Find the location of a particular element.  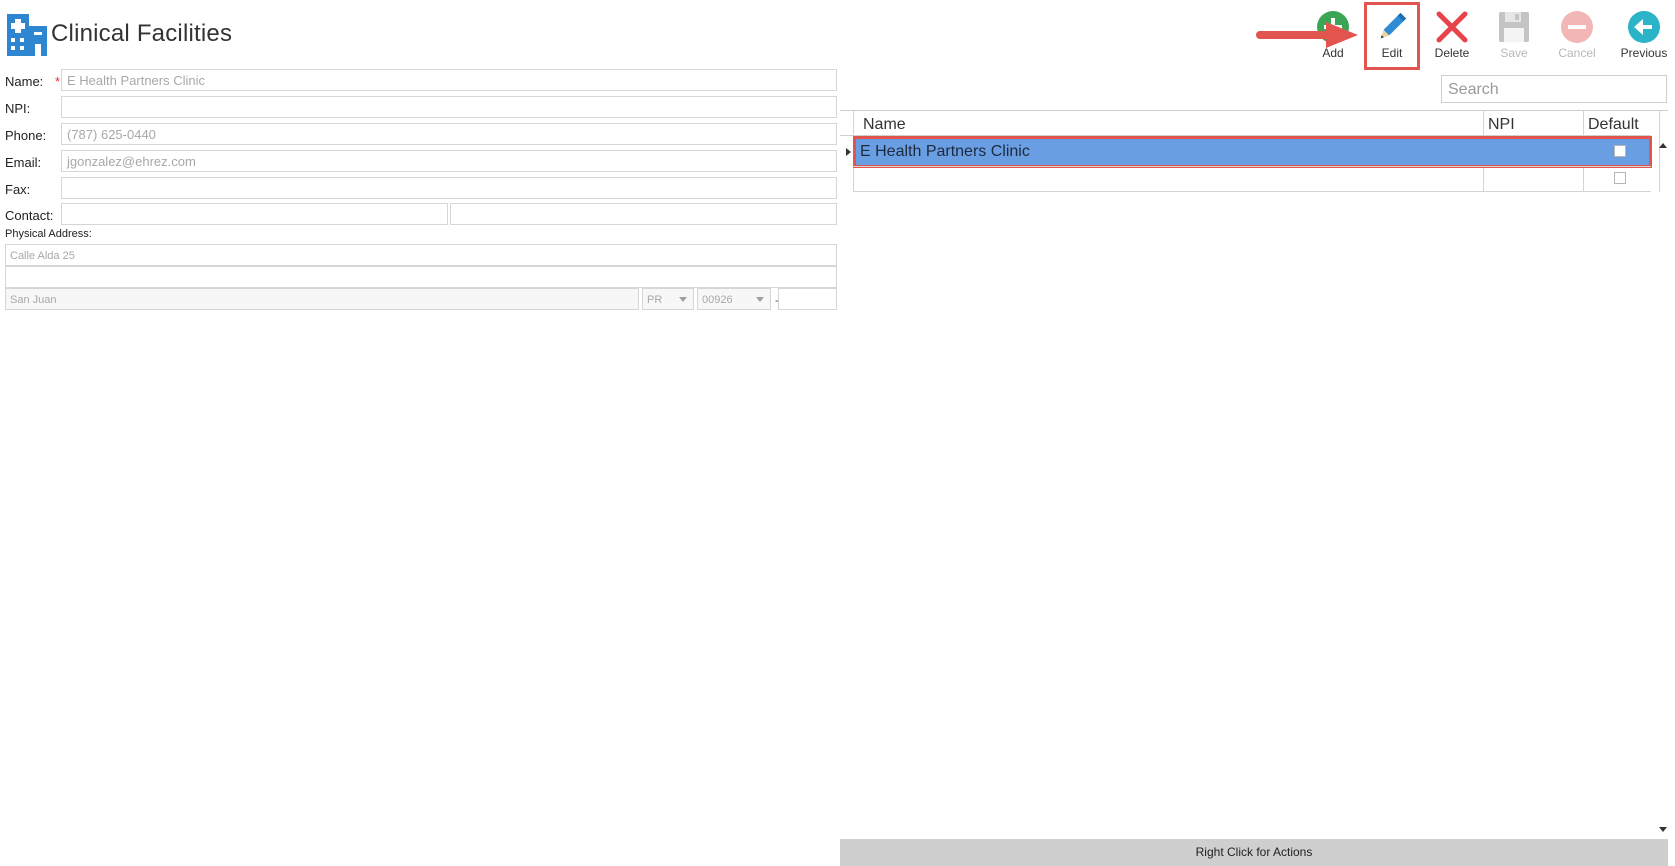

column-header-name: Name is located at coordinates (884, 125).